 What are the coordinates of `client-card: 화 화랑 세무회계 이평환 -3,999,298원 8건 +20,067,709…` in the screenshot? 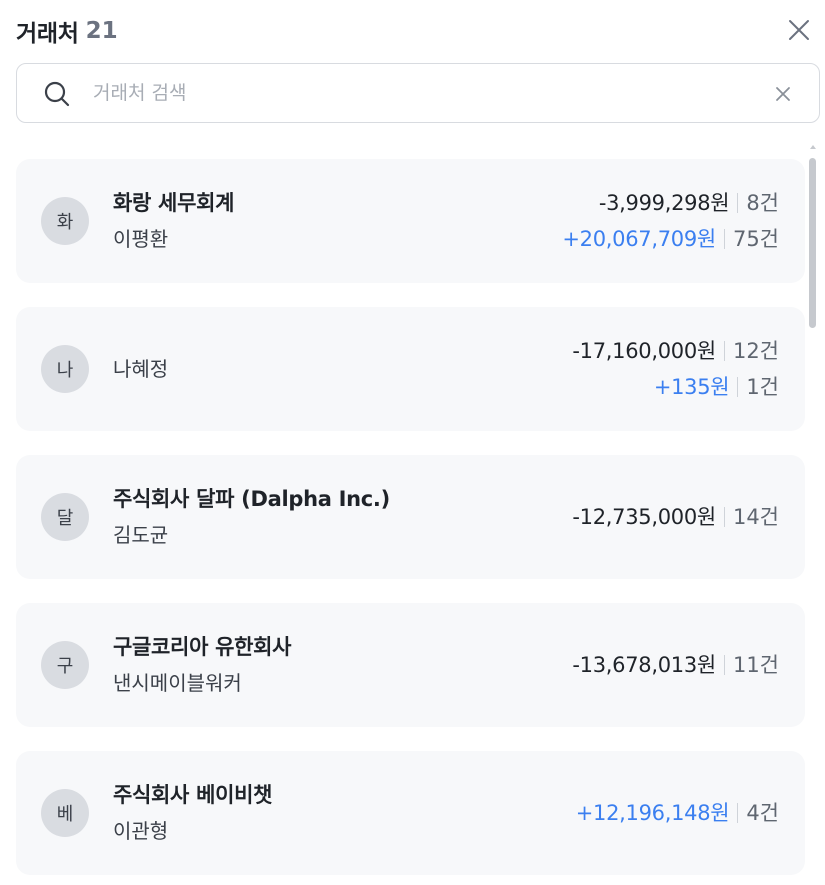 It's located at (410, 221).